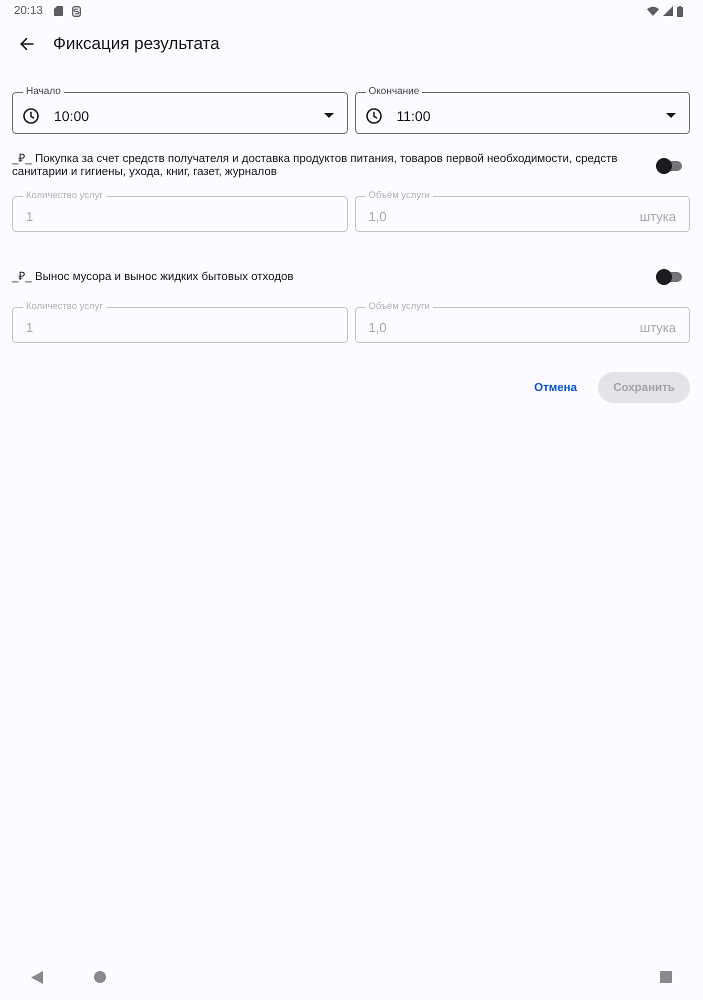 This screenshot has height=1000, width=703. What do you see at coordinates (680, 11) in the screenshot?
I see `battery-icon` at bounding box center [680, 11].